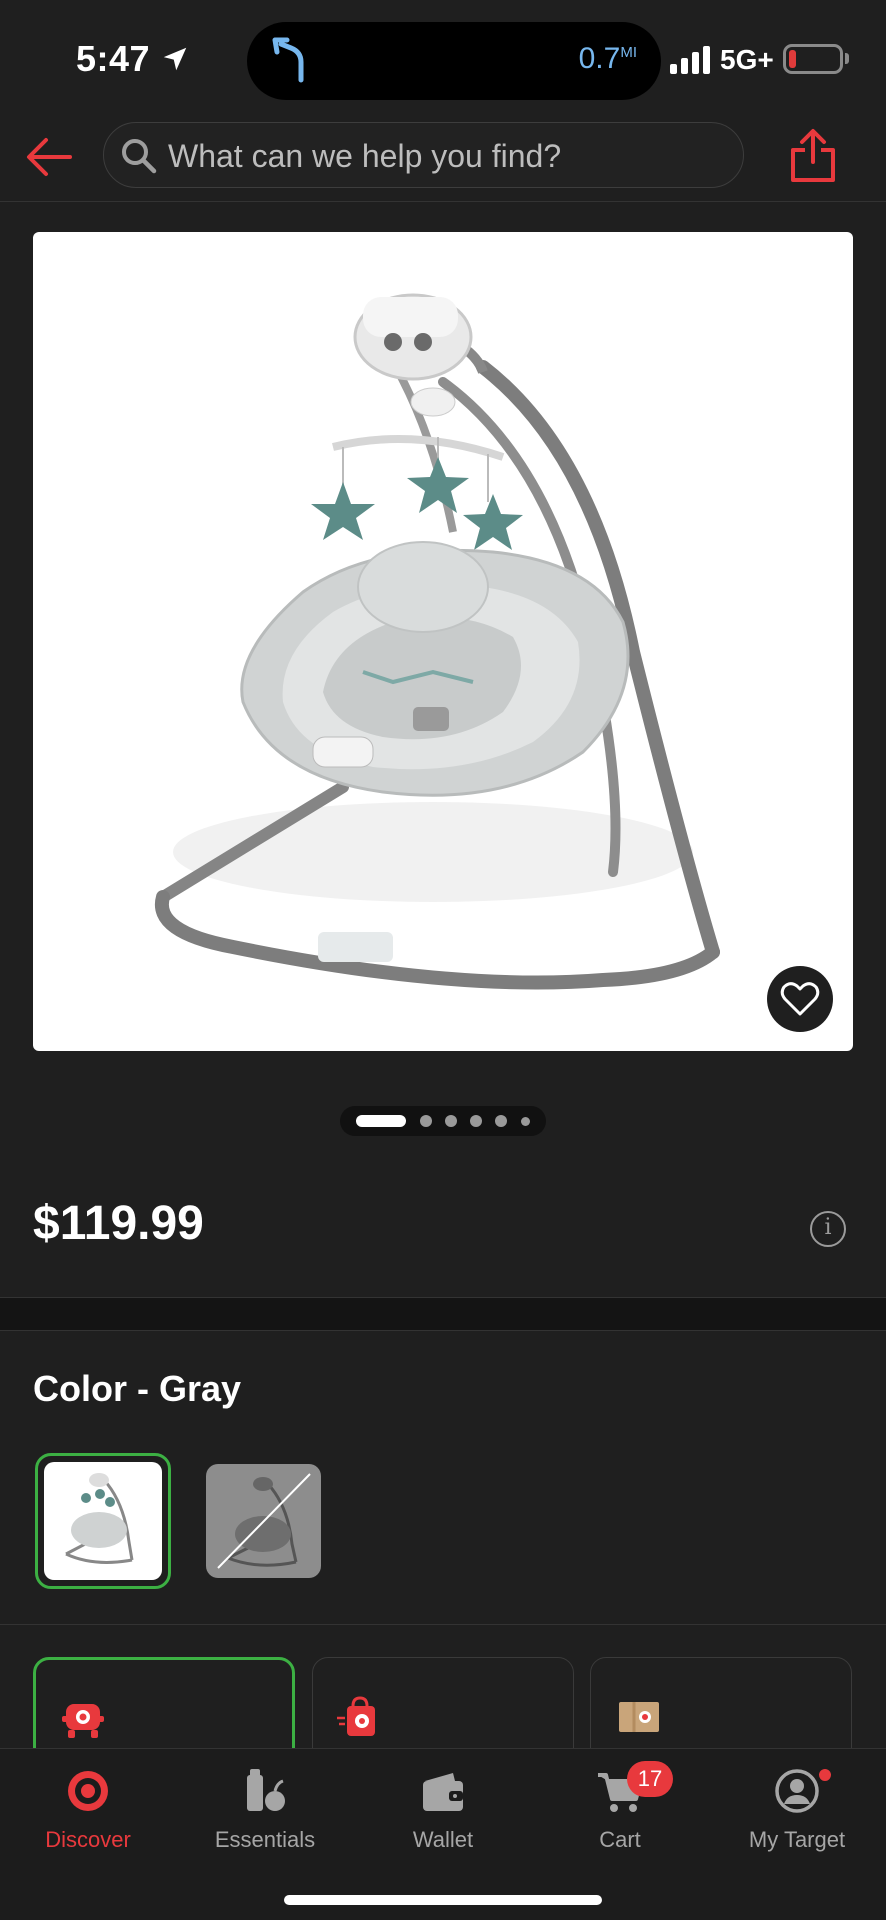  I want to click on essentials-icon, so click(266, 1790).